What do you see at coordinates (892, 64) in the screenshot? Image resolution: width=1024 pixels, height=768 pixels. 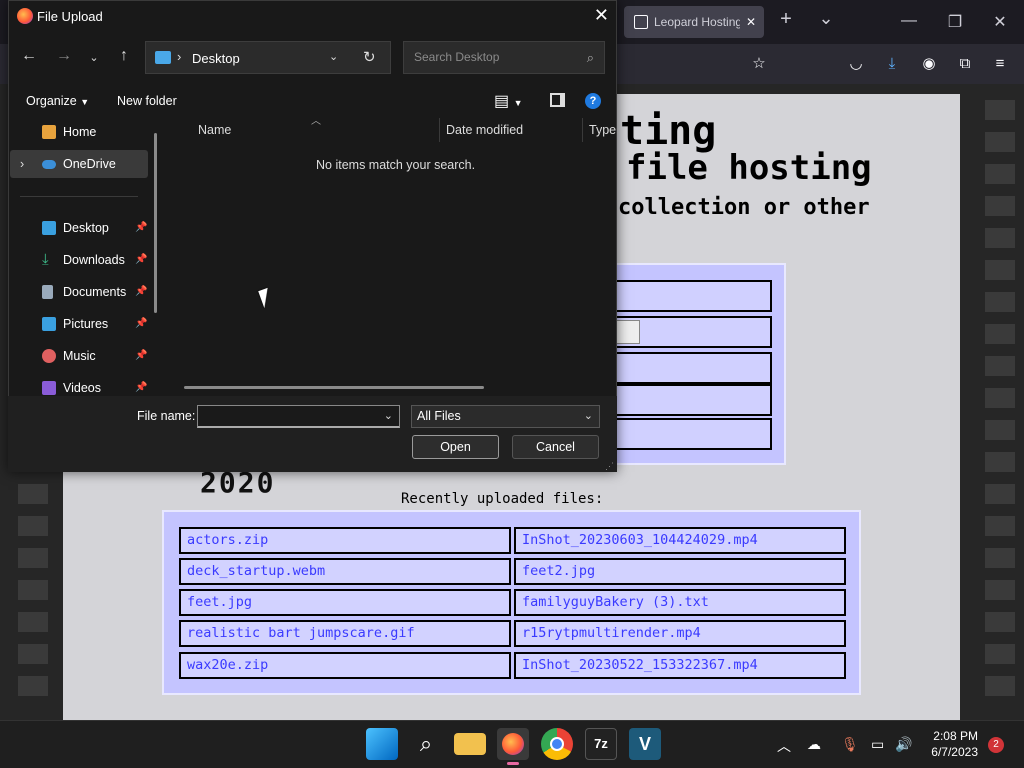 I see `downloads-icon: ⤓` at bounding box center [892, 64].